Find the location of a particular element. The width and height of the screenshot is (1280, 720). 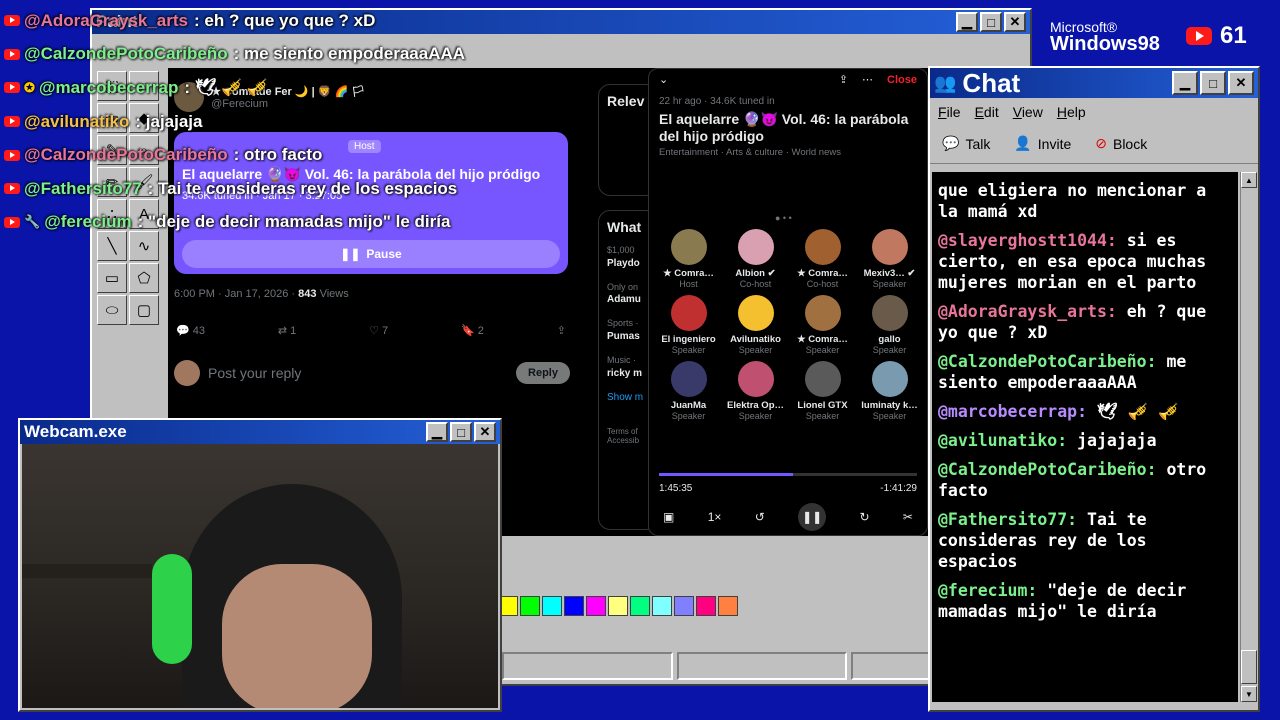

trend-item: Music · ricky m is located at coordinates (628, 367).